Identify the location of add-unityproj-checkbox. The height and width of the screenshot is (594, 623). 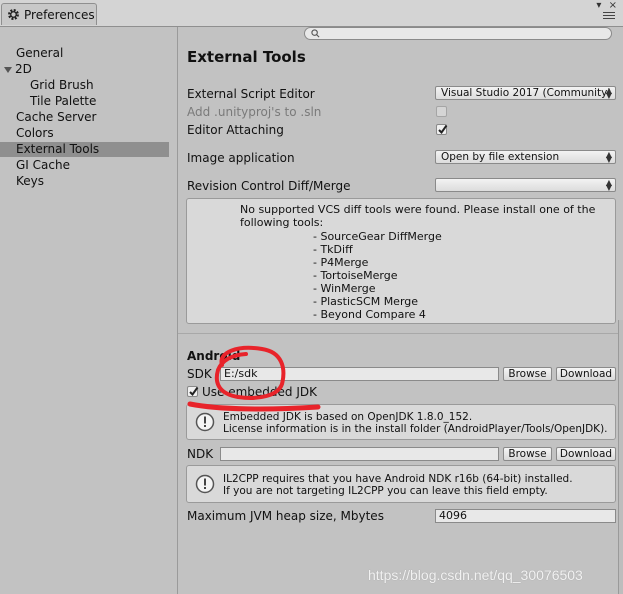
(441, 111).